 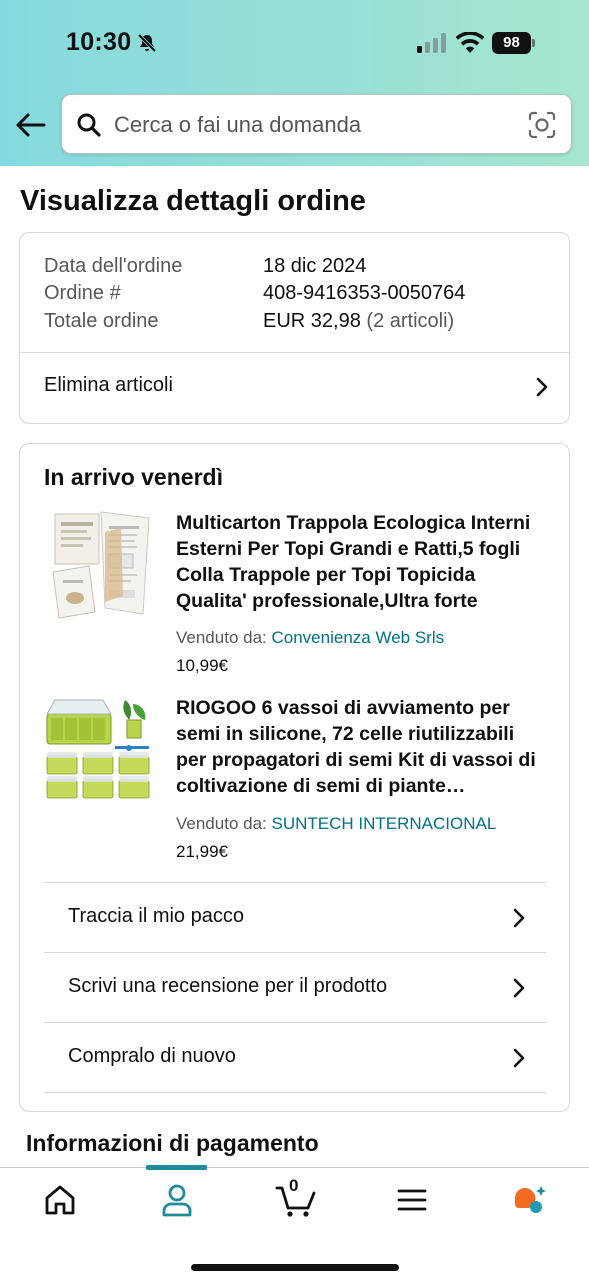 I want to click on top-header: 10:30 98 Cerca o fai una domanda, so click(x=294, y=83).